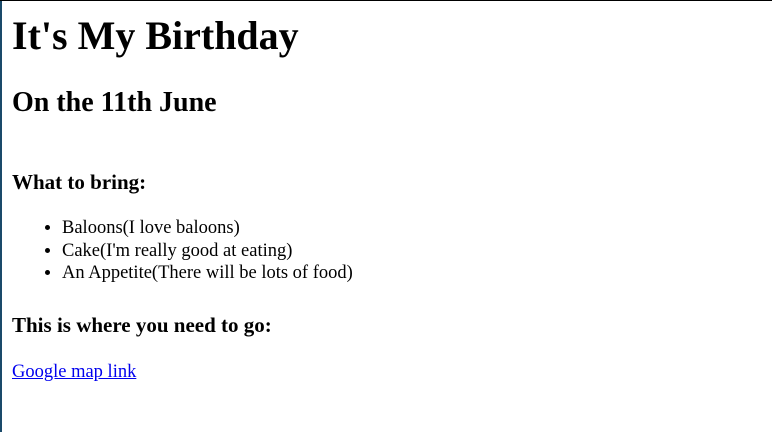 The width and height of the screenshot is (772, 432). Describe the element at coordinates (114, 102) in the screenshot. I see `date-heading: On the 11th June` at that location.